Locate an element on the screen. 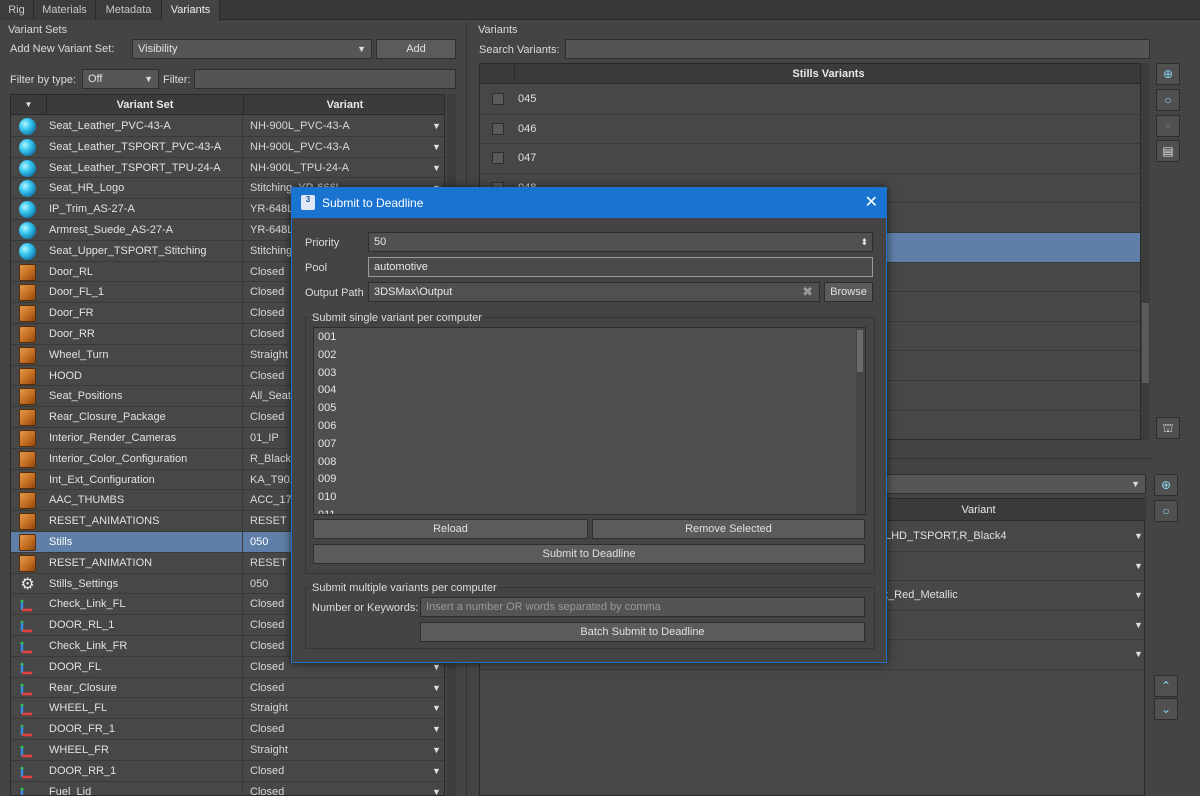  sort-chevron-icon: ▼ is located at coordinates (29, 105).